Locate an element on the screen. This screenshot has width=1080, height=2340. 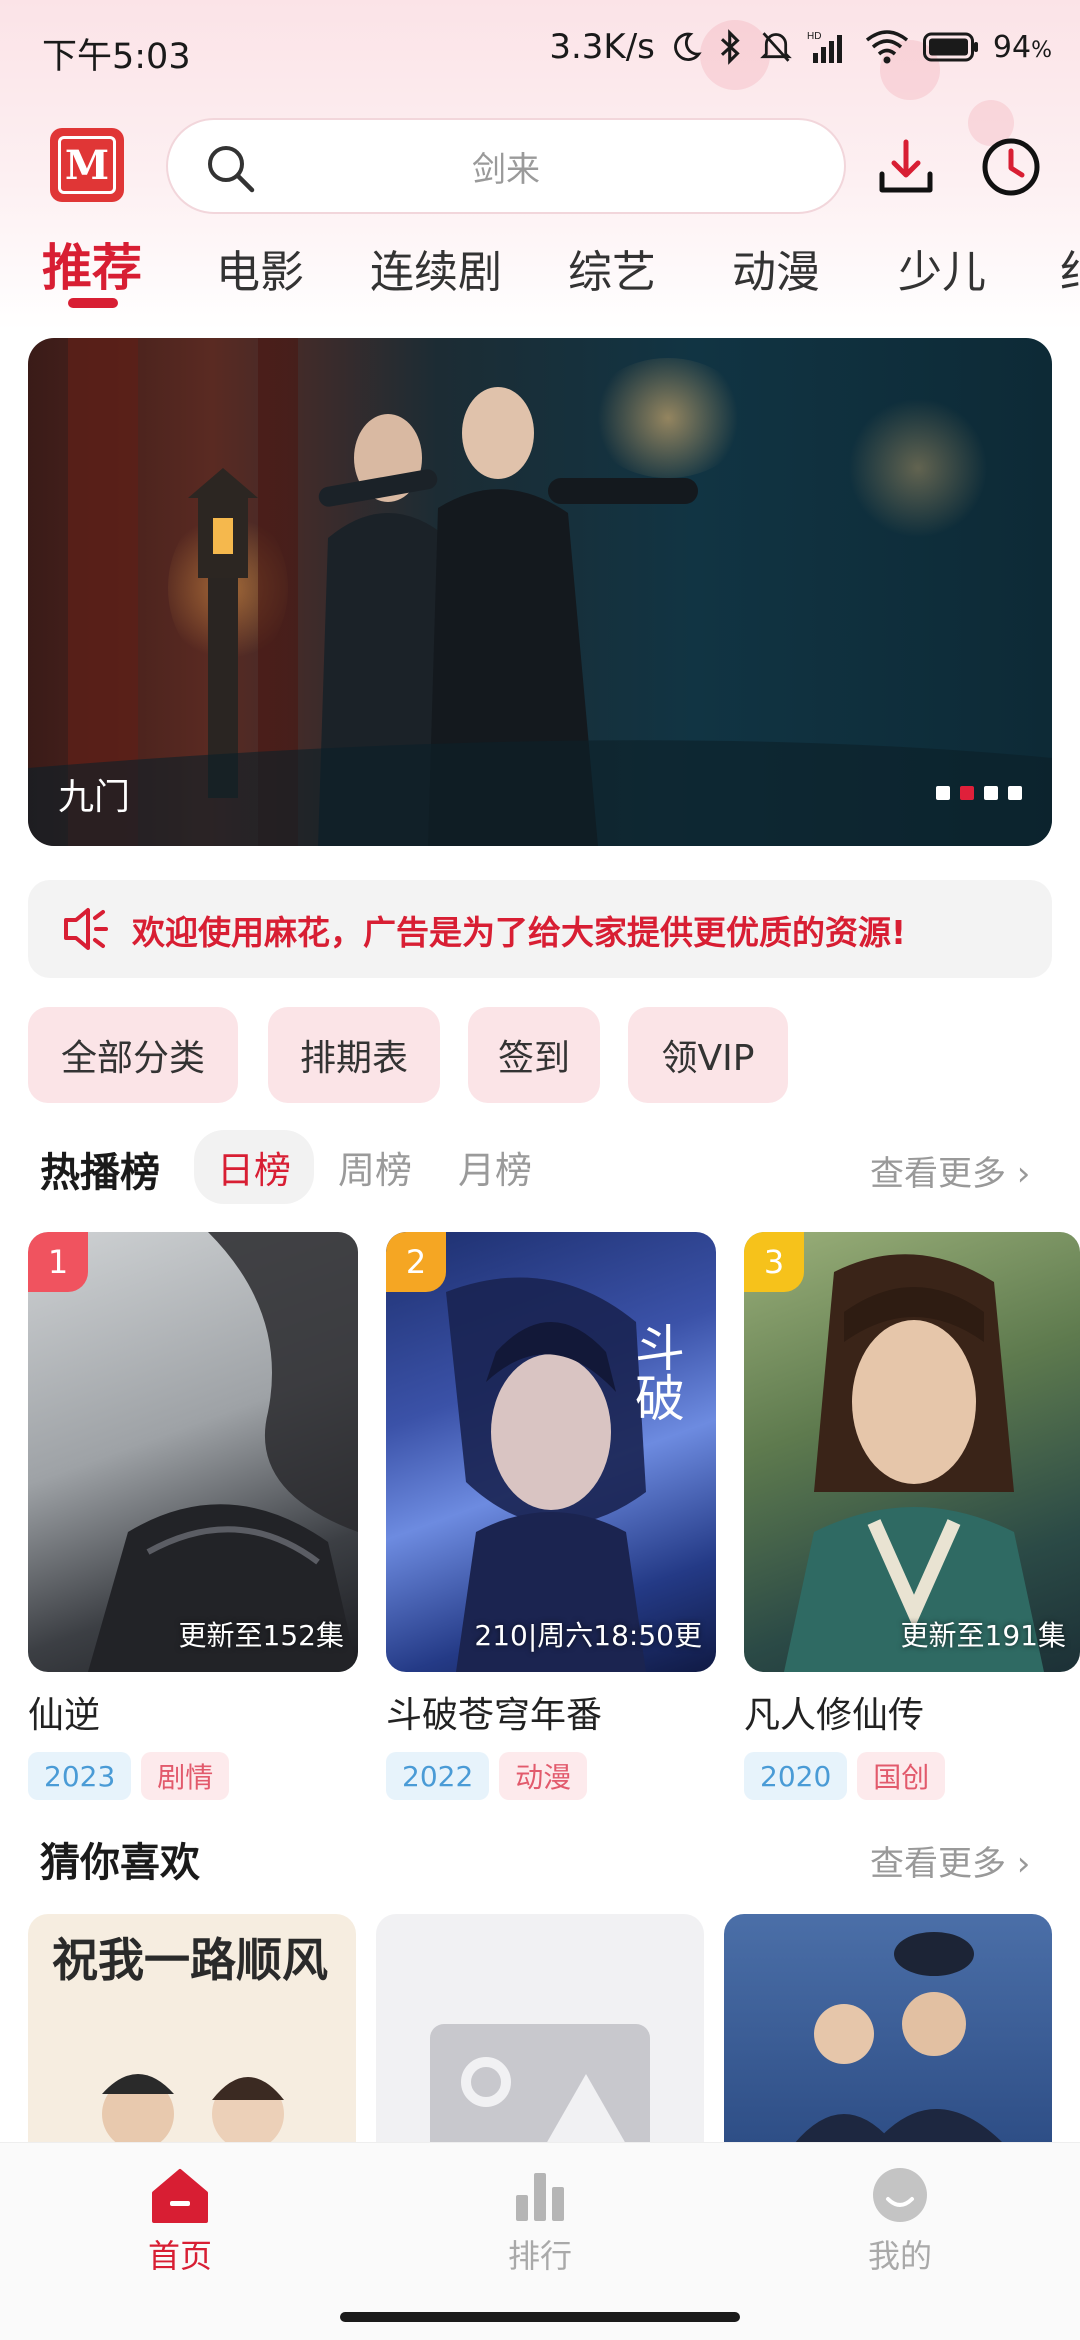
moon-icon is located at coordinates (686, 47).